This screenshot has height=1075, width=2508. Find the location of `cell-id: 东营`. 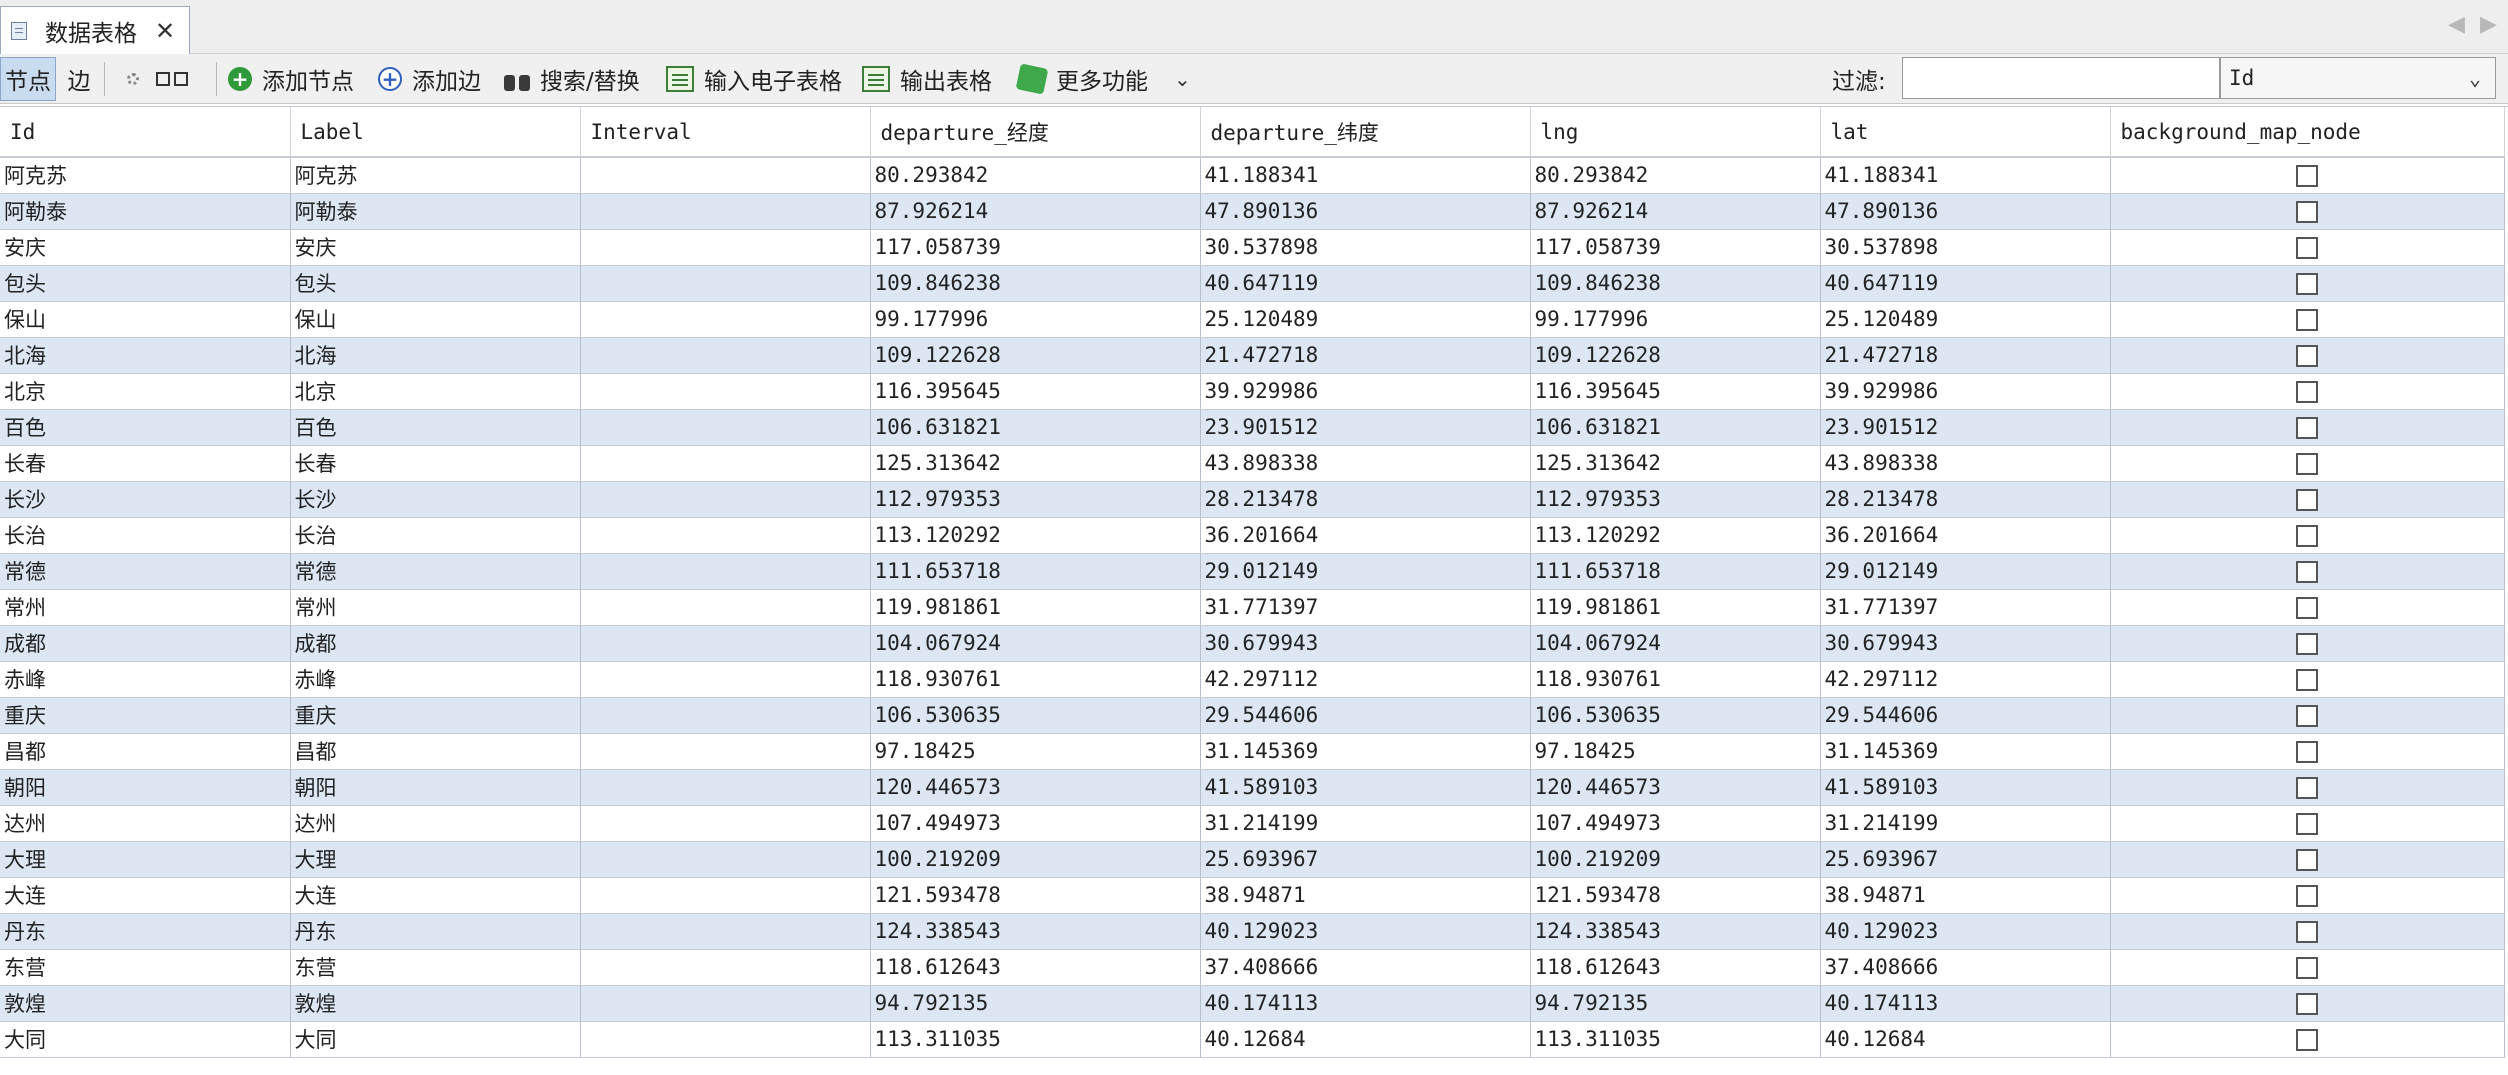

cell-id: 东营 is located at coordinates (145, 967).